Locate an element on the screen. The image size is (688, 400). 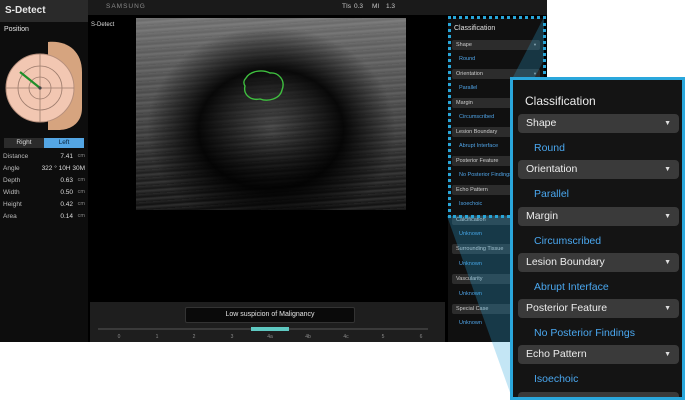
lesion-boundary-dropdown: Lesion Boundary▼ is located at coordinates (598, 262).